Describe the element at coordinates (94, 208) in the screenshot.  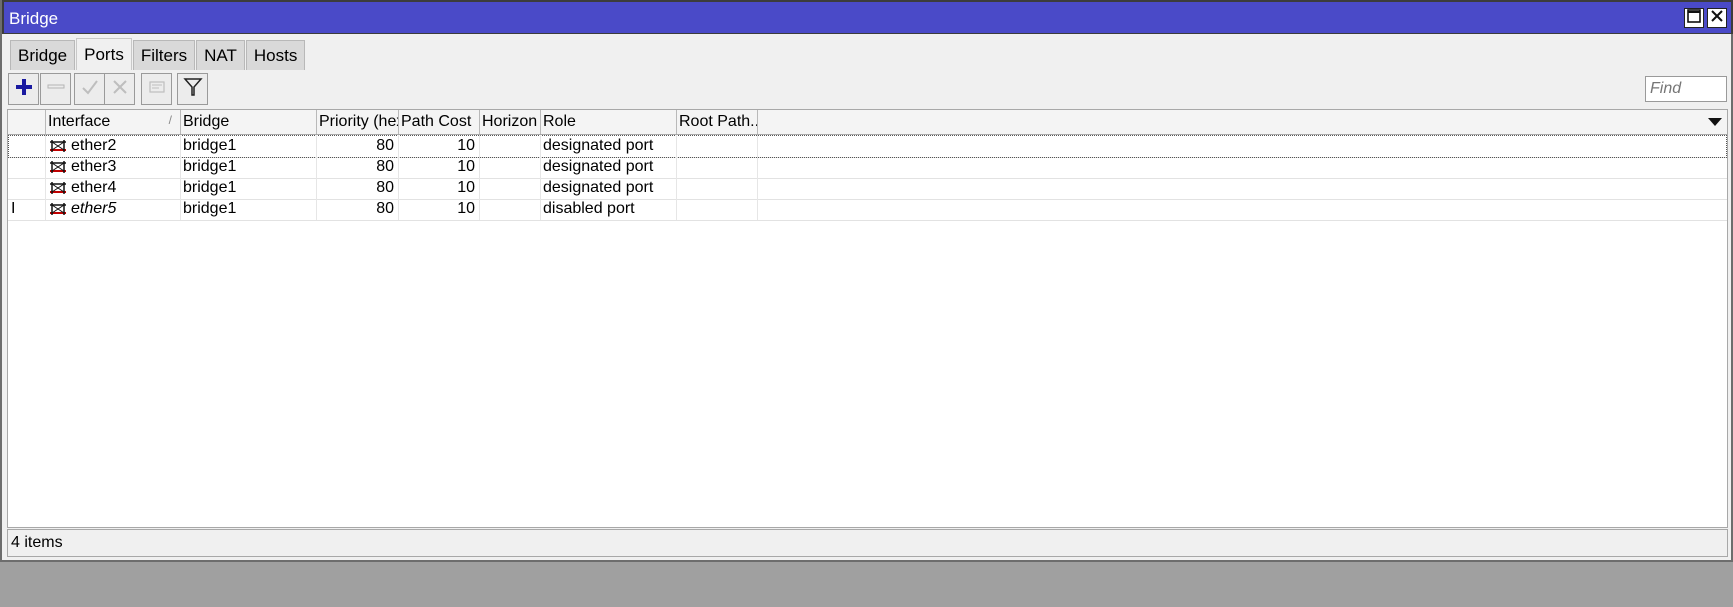
I see `row-interface-label: ether5` at that location.